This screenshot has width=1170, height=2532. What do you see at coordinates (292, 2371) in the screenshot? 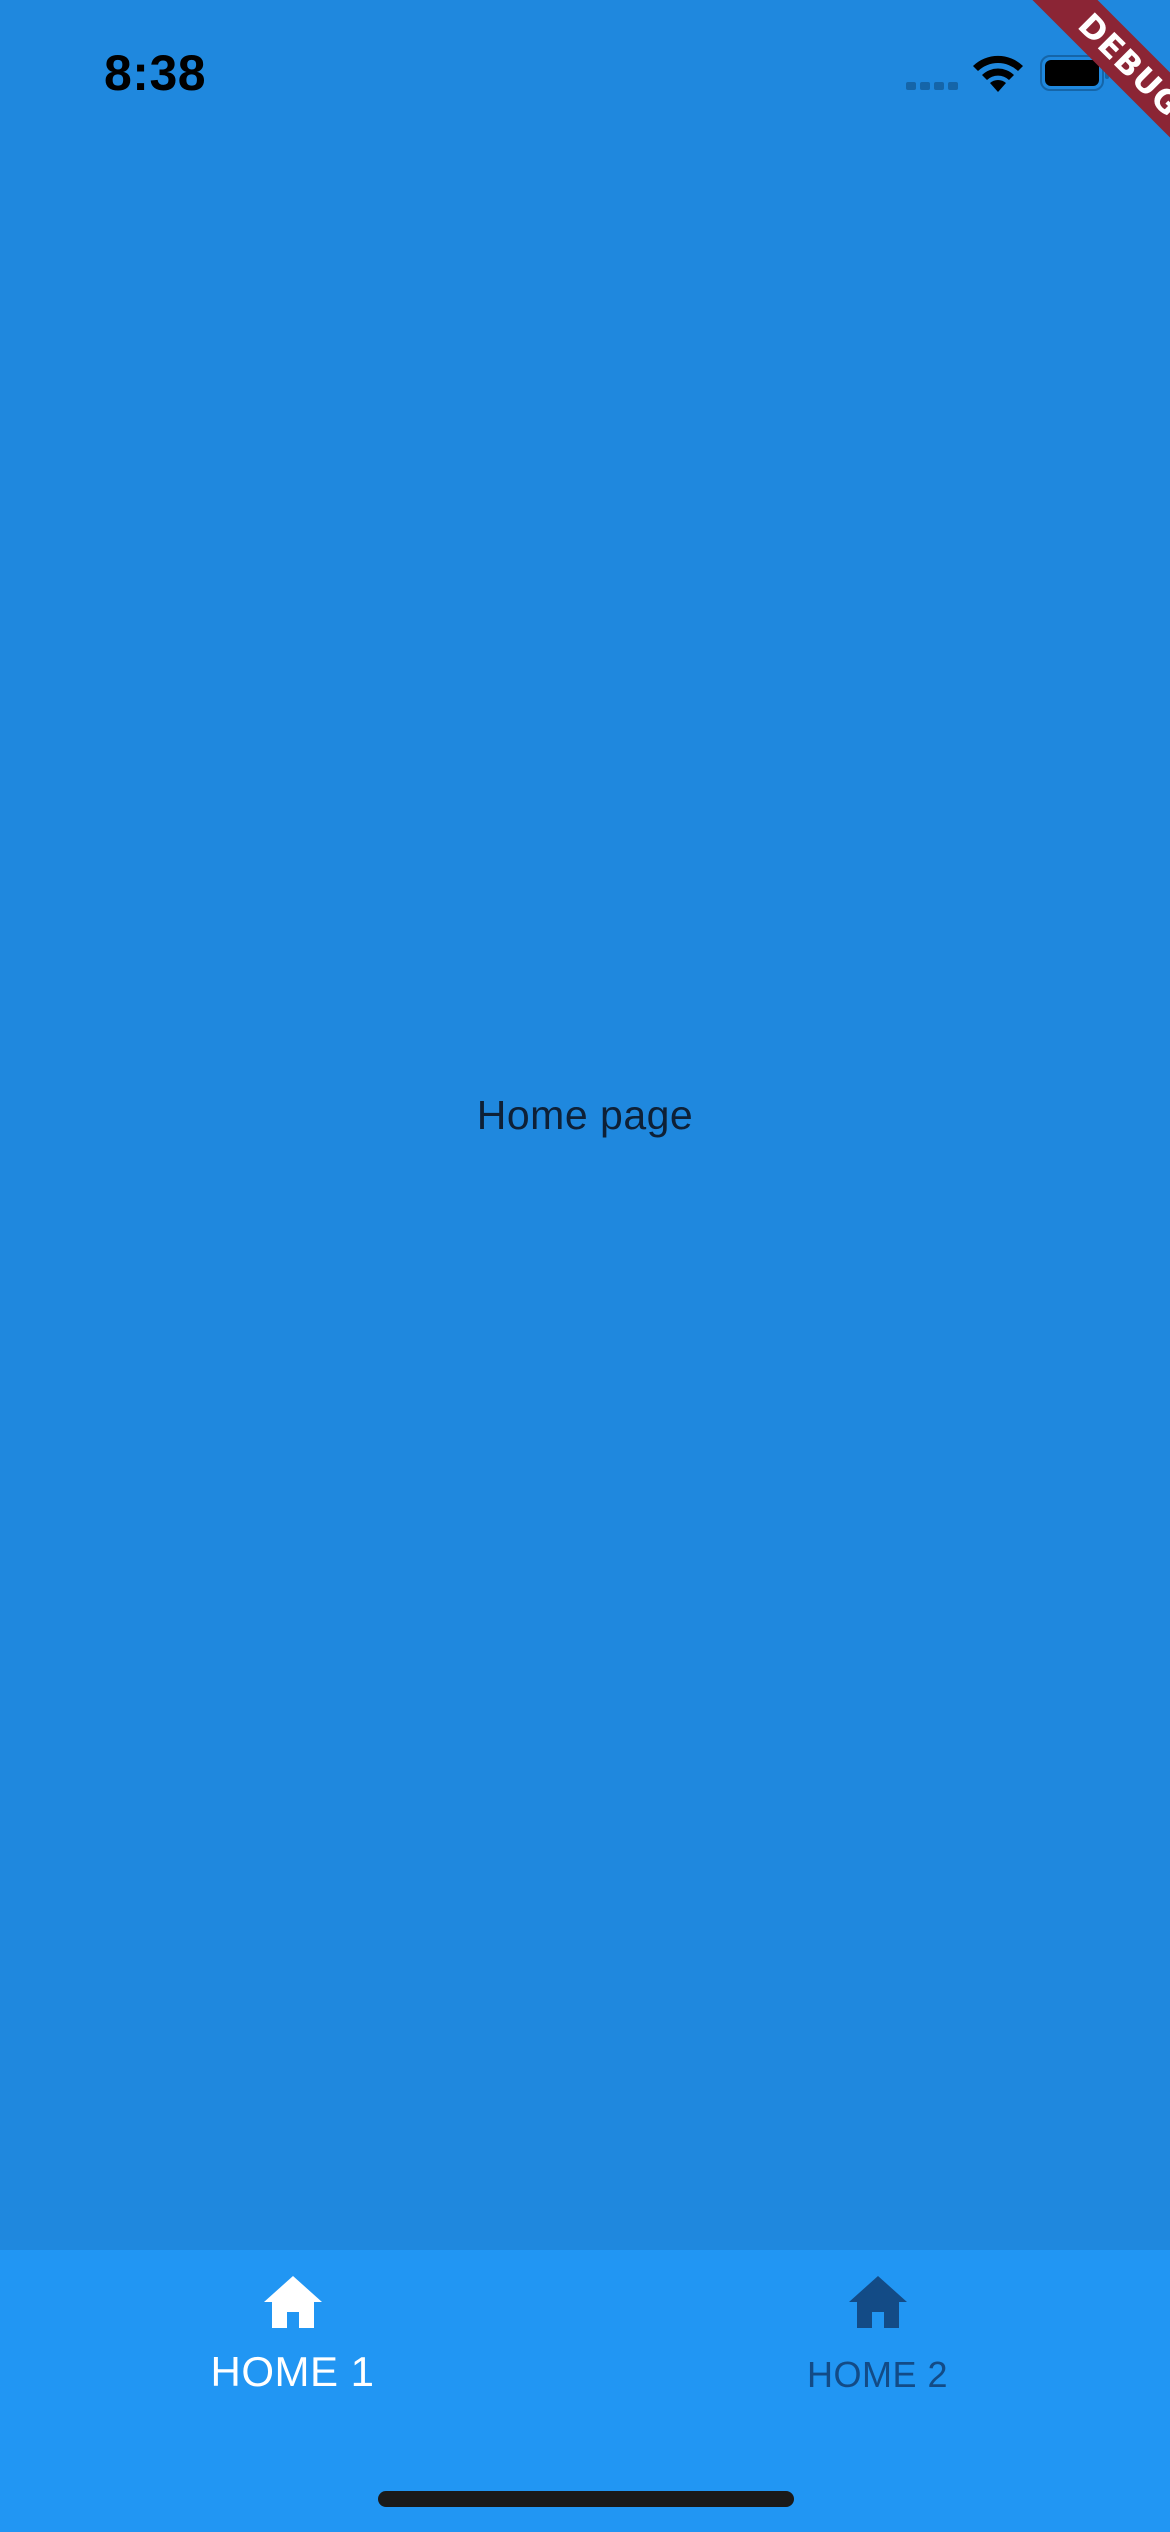
I see `nav-item-home-1-label: HOME 1` at bounding box center [292, 2371].